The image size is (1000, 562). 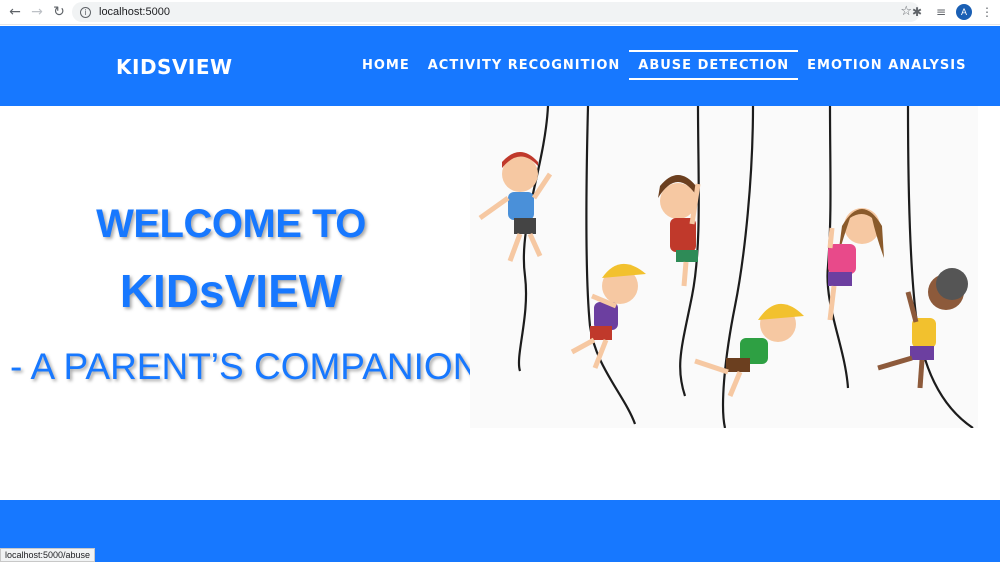 What do you see at coordinates (59, 12) in the screenshot?
I see `reload-icon: ↻` at bounding box center [59, 12].